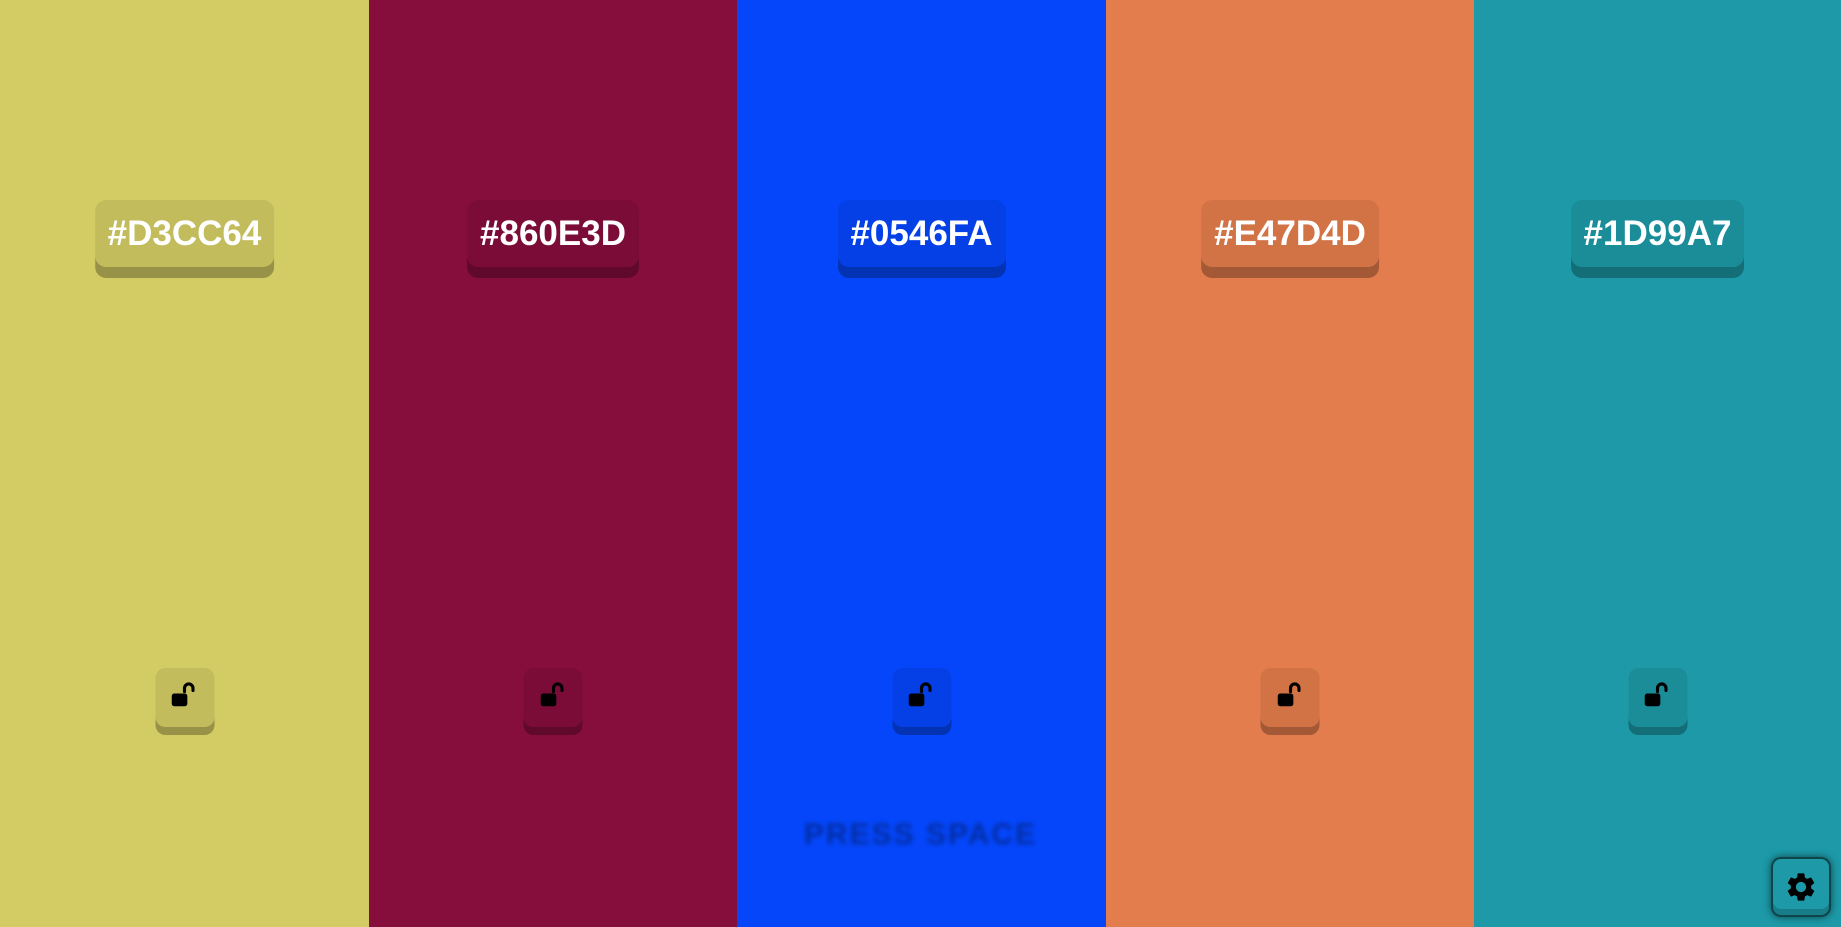 The image size is (1841, 927). What do you see at coordinates (921, 239) in the screenshot?
I see `hex-code-button: #0546FA` at bounding box center [921, 239].